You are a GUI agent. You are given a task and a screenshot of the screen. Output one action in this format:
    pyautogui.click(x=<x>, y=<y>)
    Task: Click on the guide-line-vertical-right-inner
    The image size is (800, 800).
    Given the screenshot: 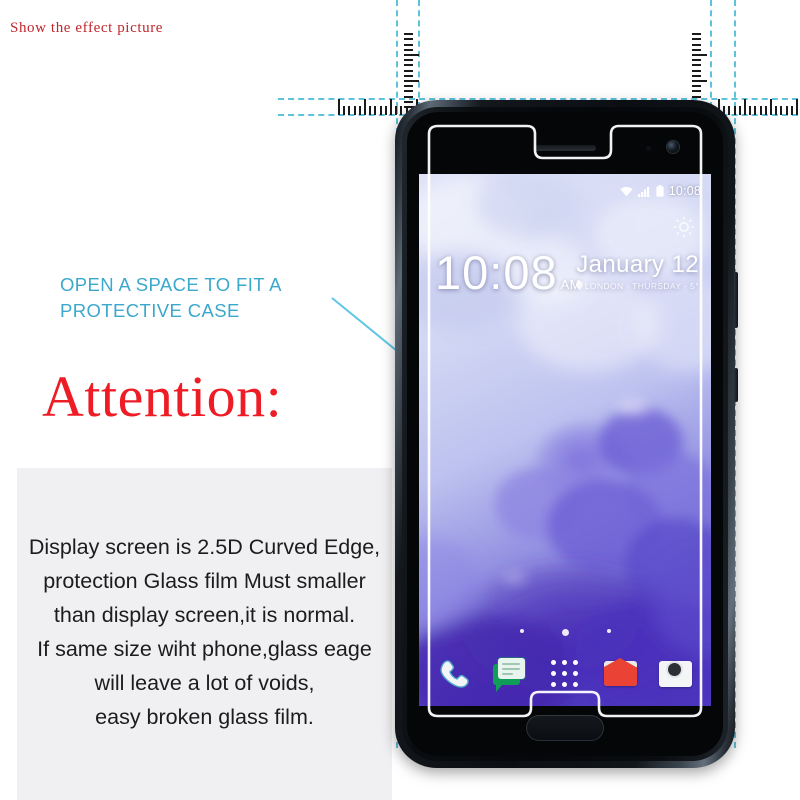 What is the action you would take?
    pyautogui.click(x=711, y=54)
    